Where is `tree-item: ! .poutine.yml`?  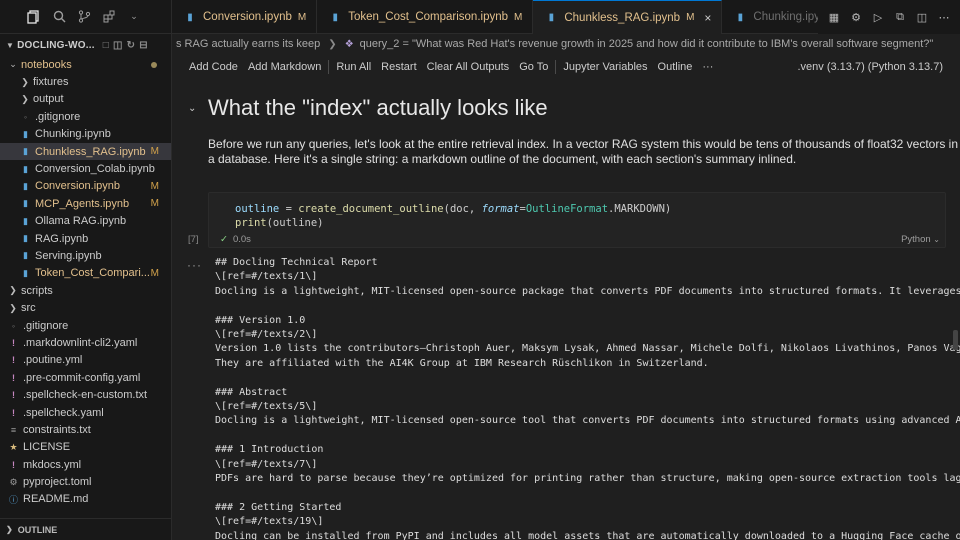
tree-item: ! .poutine.yml is located at coordinates (85, 360).